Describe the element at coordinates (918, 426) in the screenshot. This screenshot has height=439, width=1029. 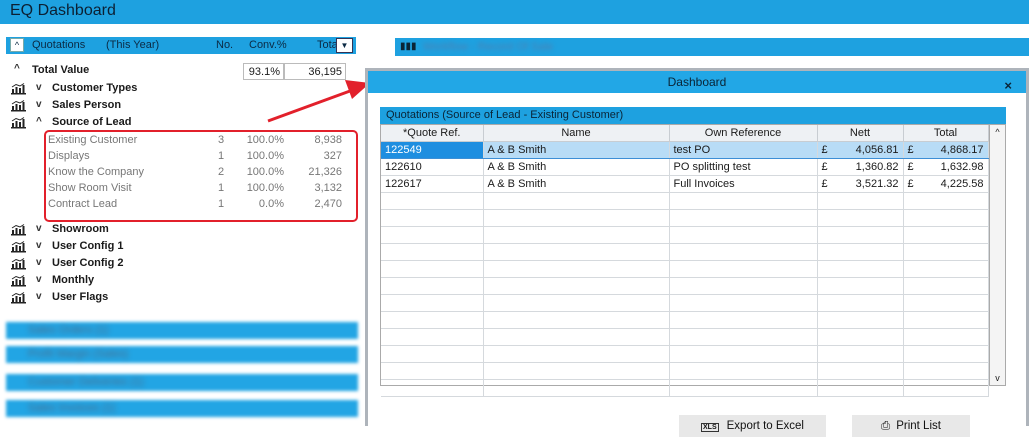
I see `print-list-label: Print List` at that location.